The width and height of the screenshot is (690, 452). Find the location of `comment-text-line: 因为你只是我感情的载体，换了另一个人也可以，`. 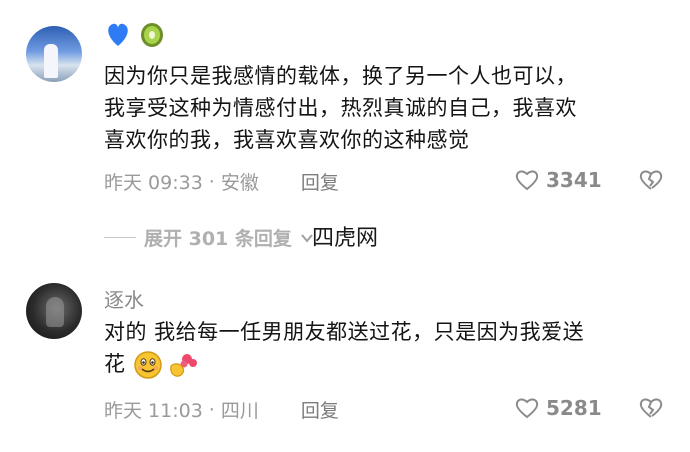

comment-text-line: 因为你只是我感情的载体，换了另一个人也可以， is located at coordinates (340, 76).